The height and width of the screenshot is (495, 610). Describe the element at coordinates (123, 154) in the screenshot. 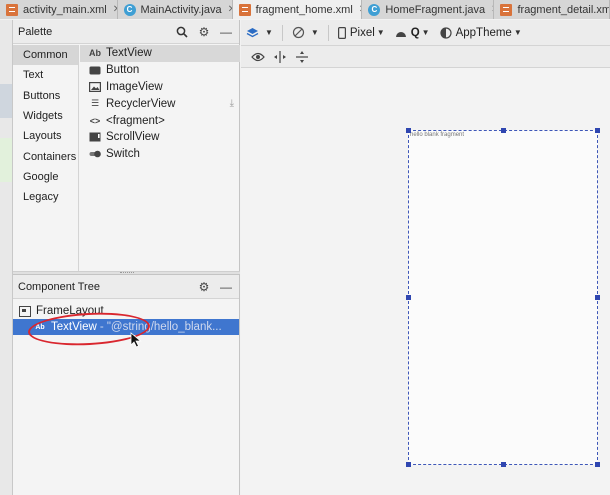

I see `palette-item-label: Switch` at that location.